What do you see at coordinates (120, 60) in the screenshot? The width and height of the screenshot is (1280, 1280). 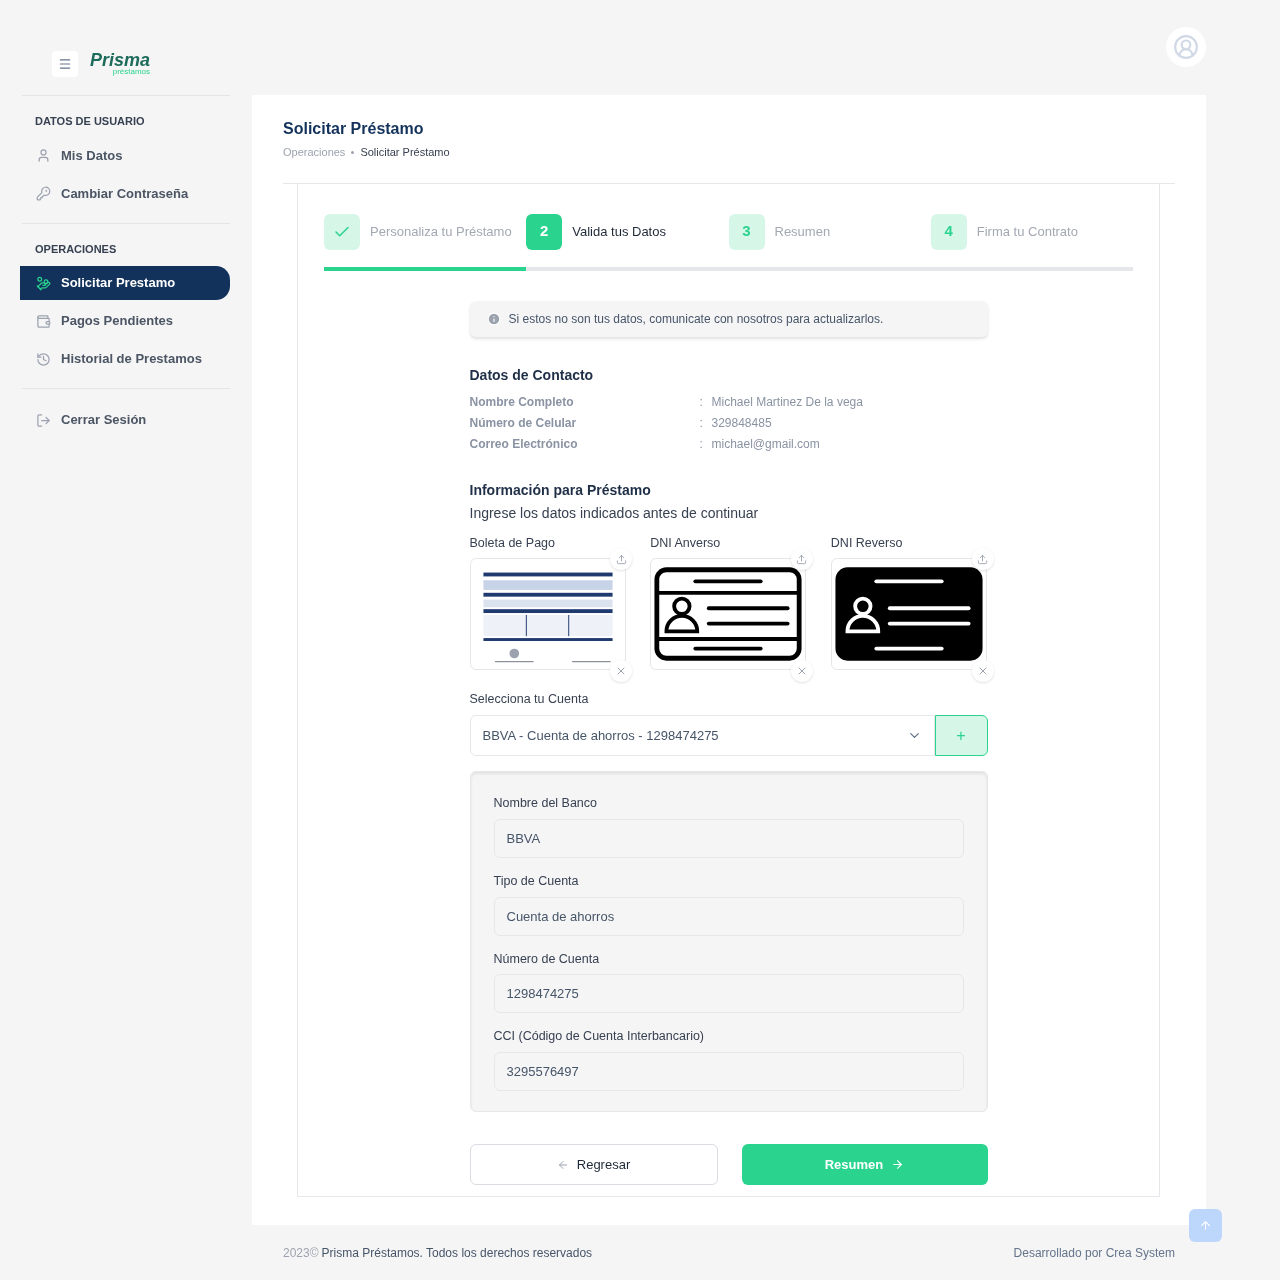 I see `logo-text: Prisma` at bounding box center [120, 60].